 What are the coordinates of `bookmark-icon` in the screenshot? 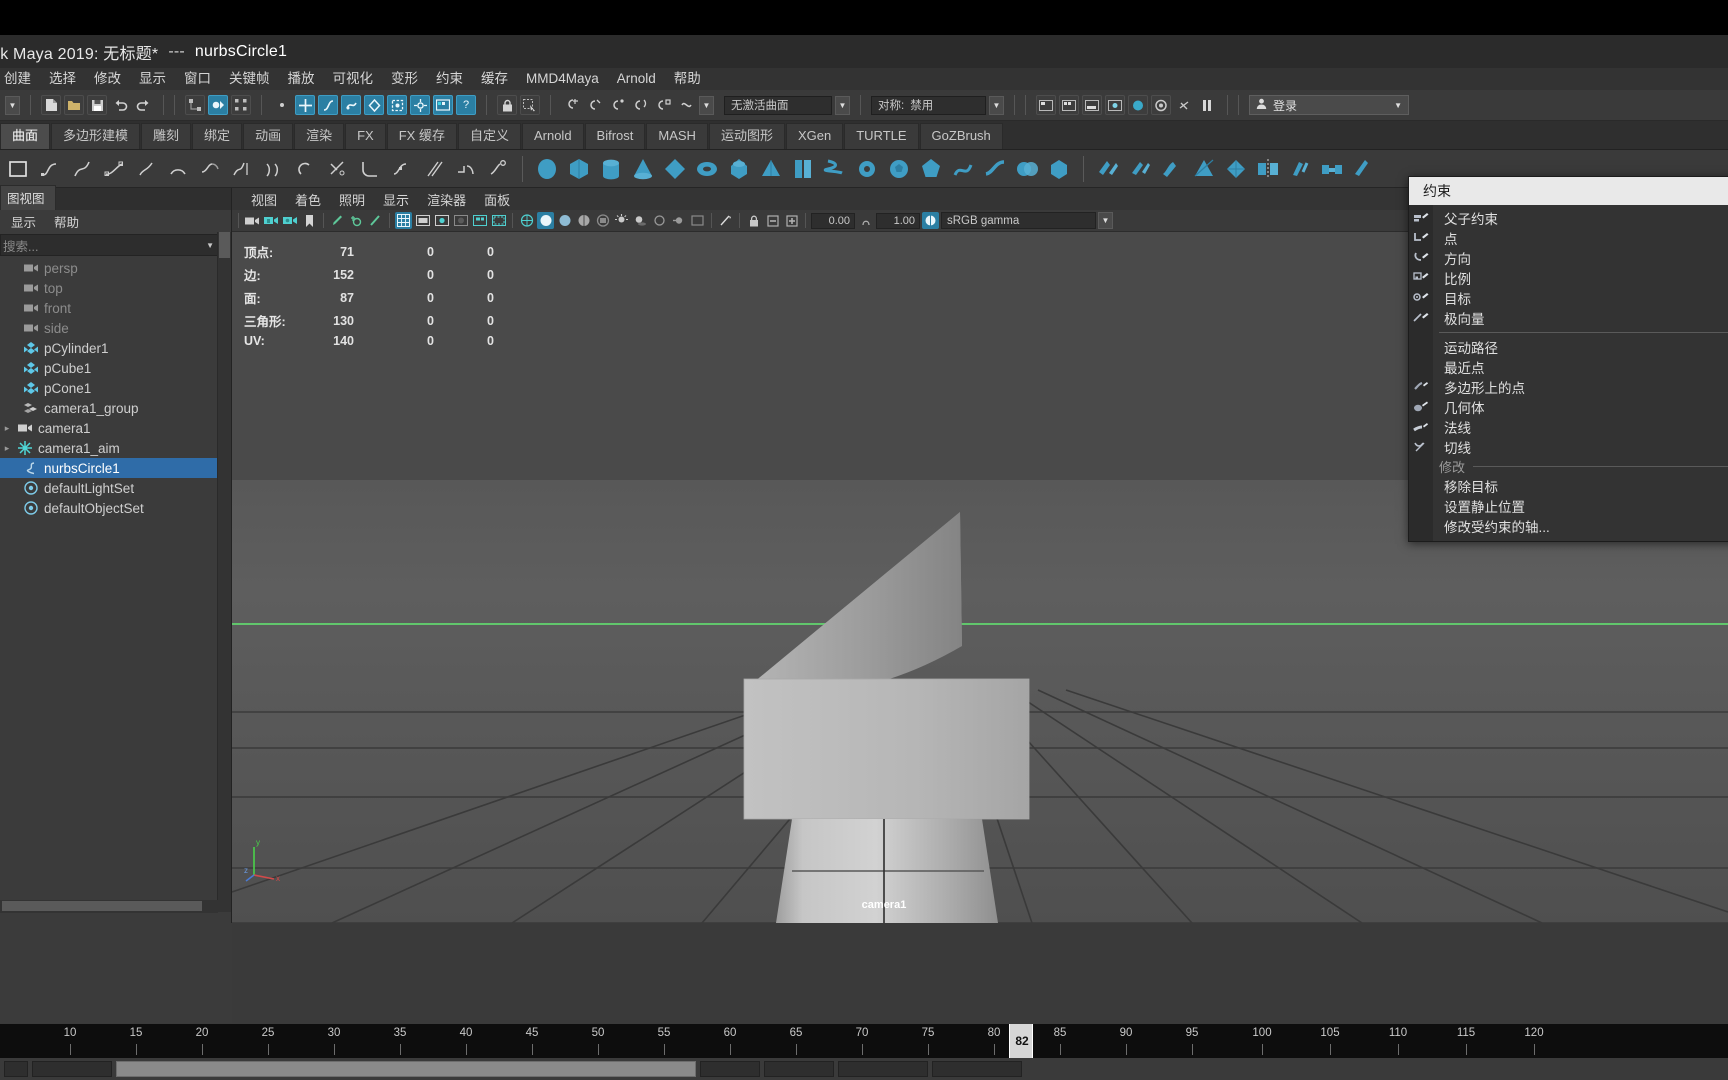 It's located at (309, 220).